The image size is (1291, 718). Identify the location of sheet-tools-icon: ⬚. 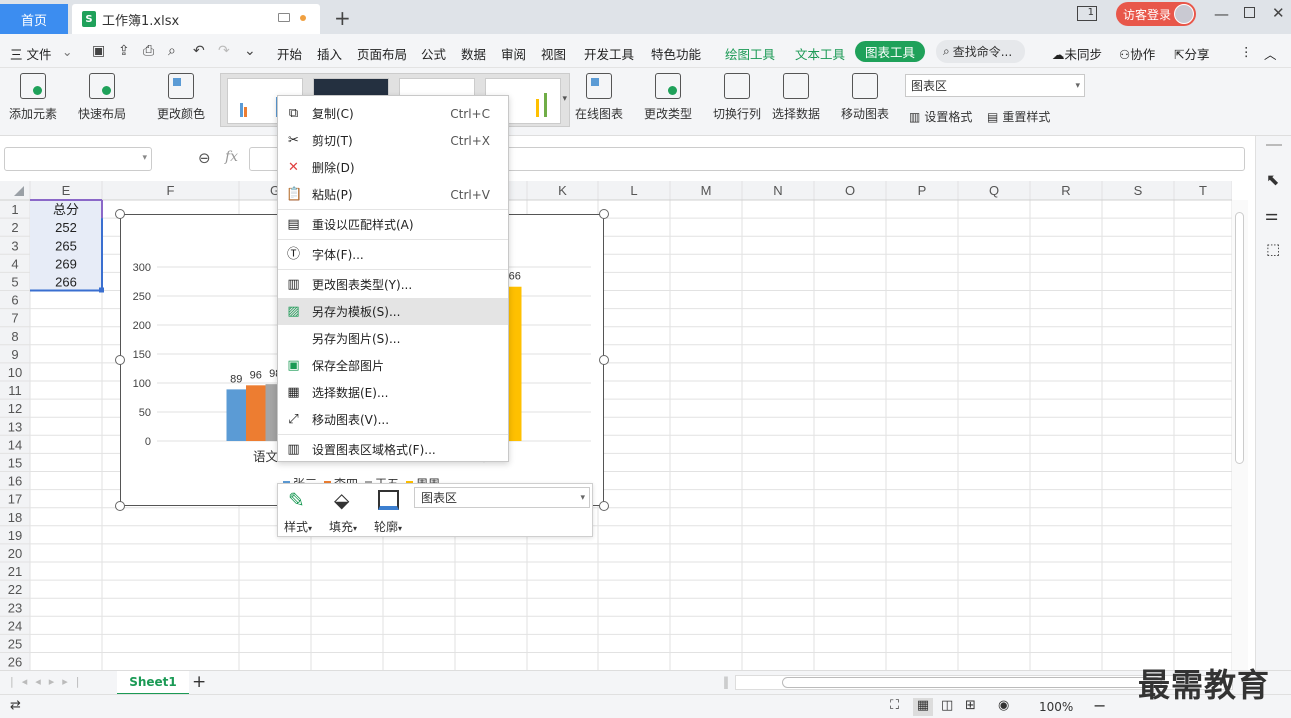
(1273, 249).